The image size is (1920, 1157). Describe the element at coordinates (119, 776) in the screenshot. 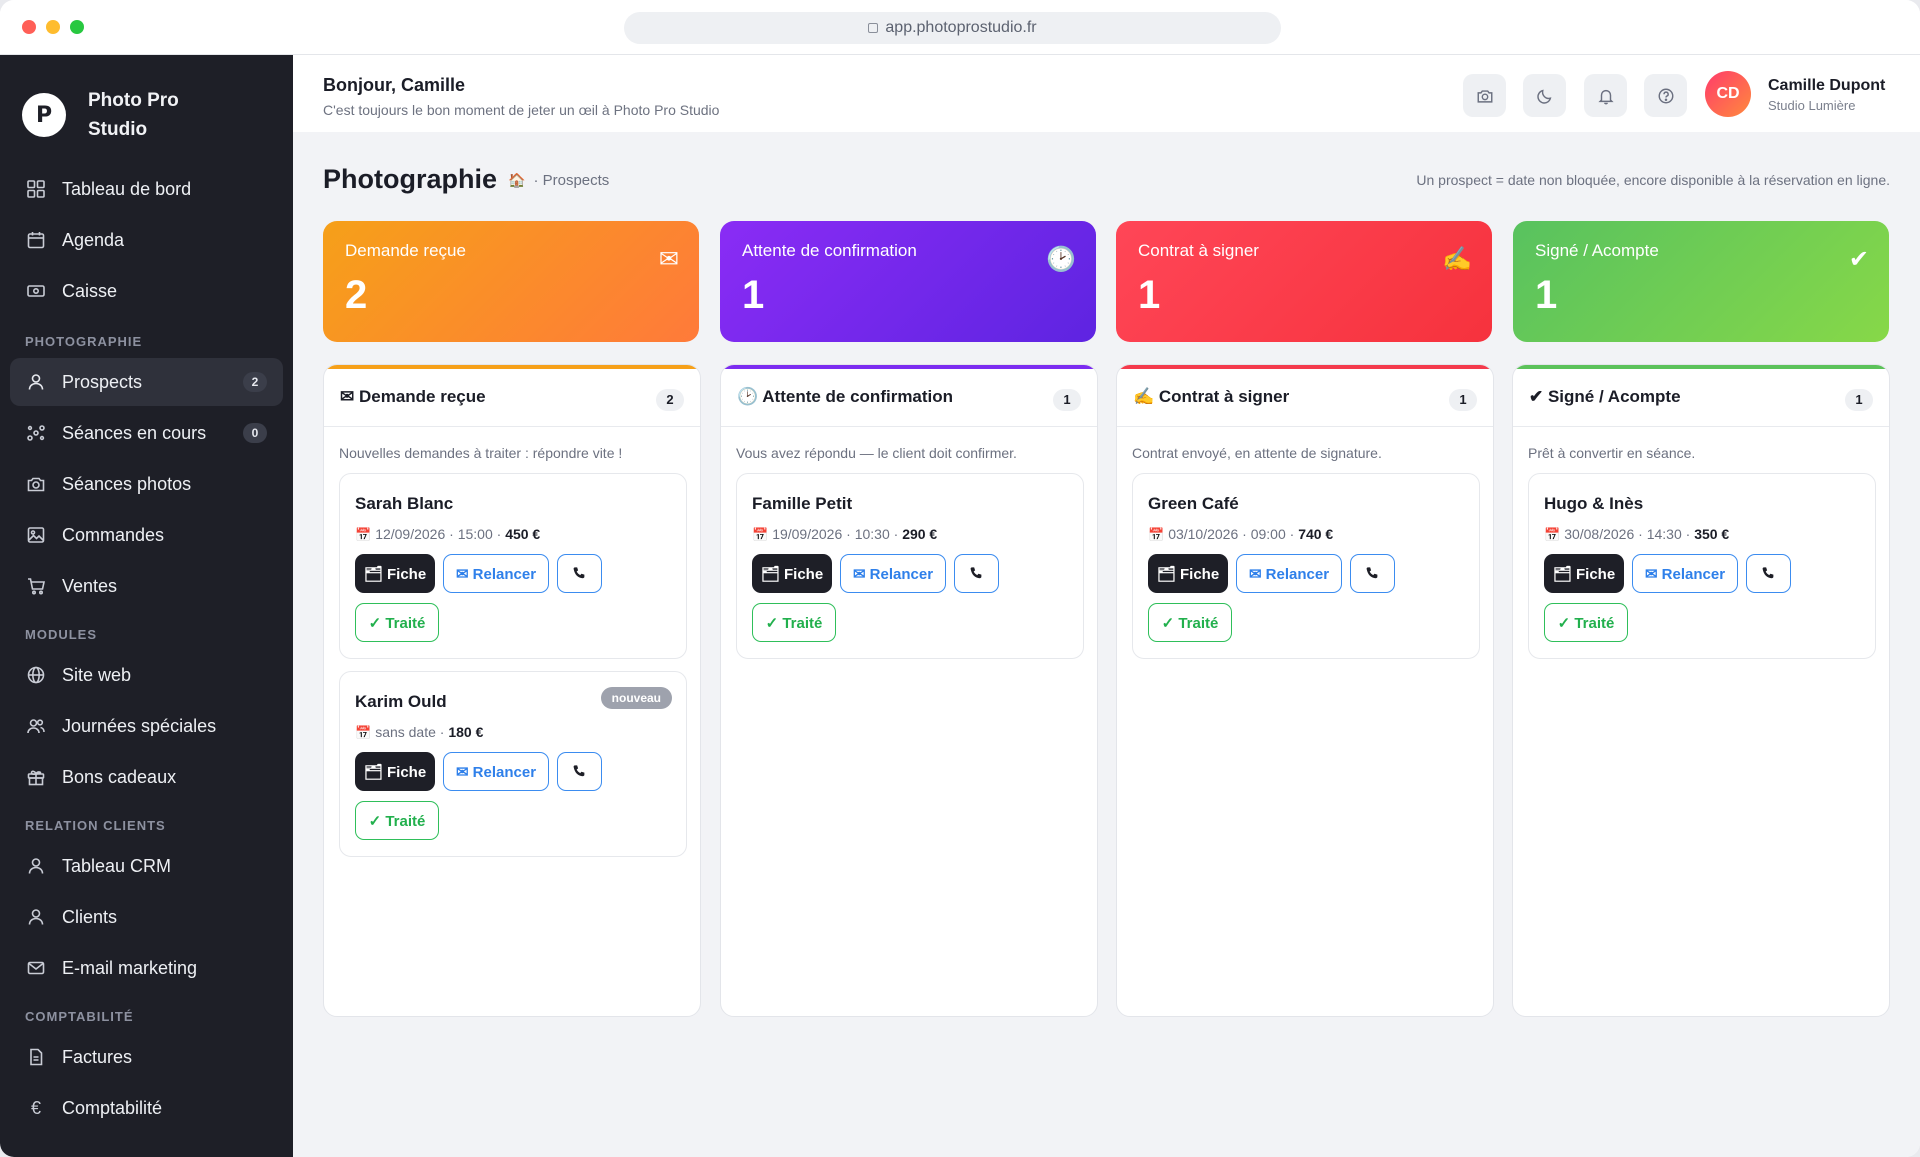

I see `sidebar-item-label: Bons cadeaux` at that location.